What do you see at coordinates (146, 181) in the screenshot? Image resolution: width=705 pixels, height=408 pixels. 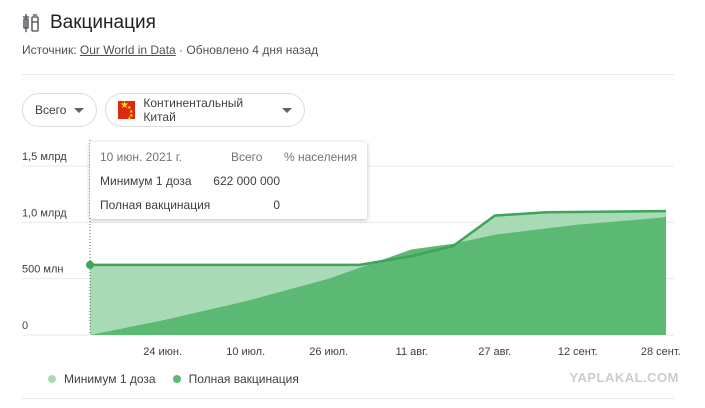 I see `tooltip-row-label: Минимум 1 доза` at bounding box center [146, 181].